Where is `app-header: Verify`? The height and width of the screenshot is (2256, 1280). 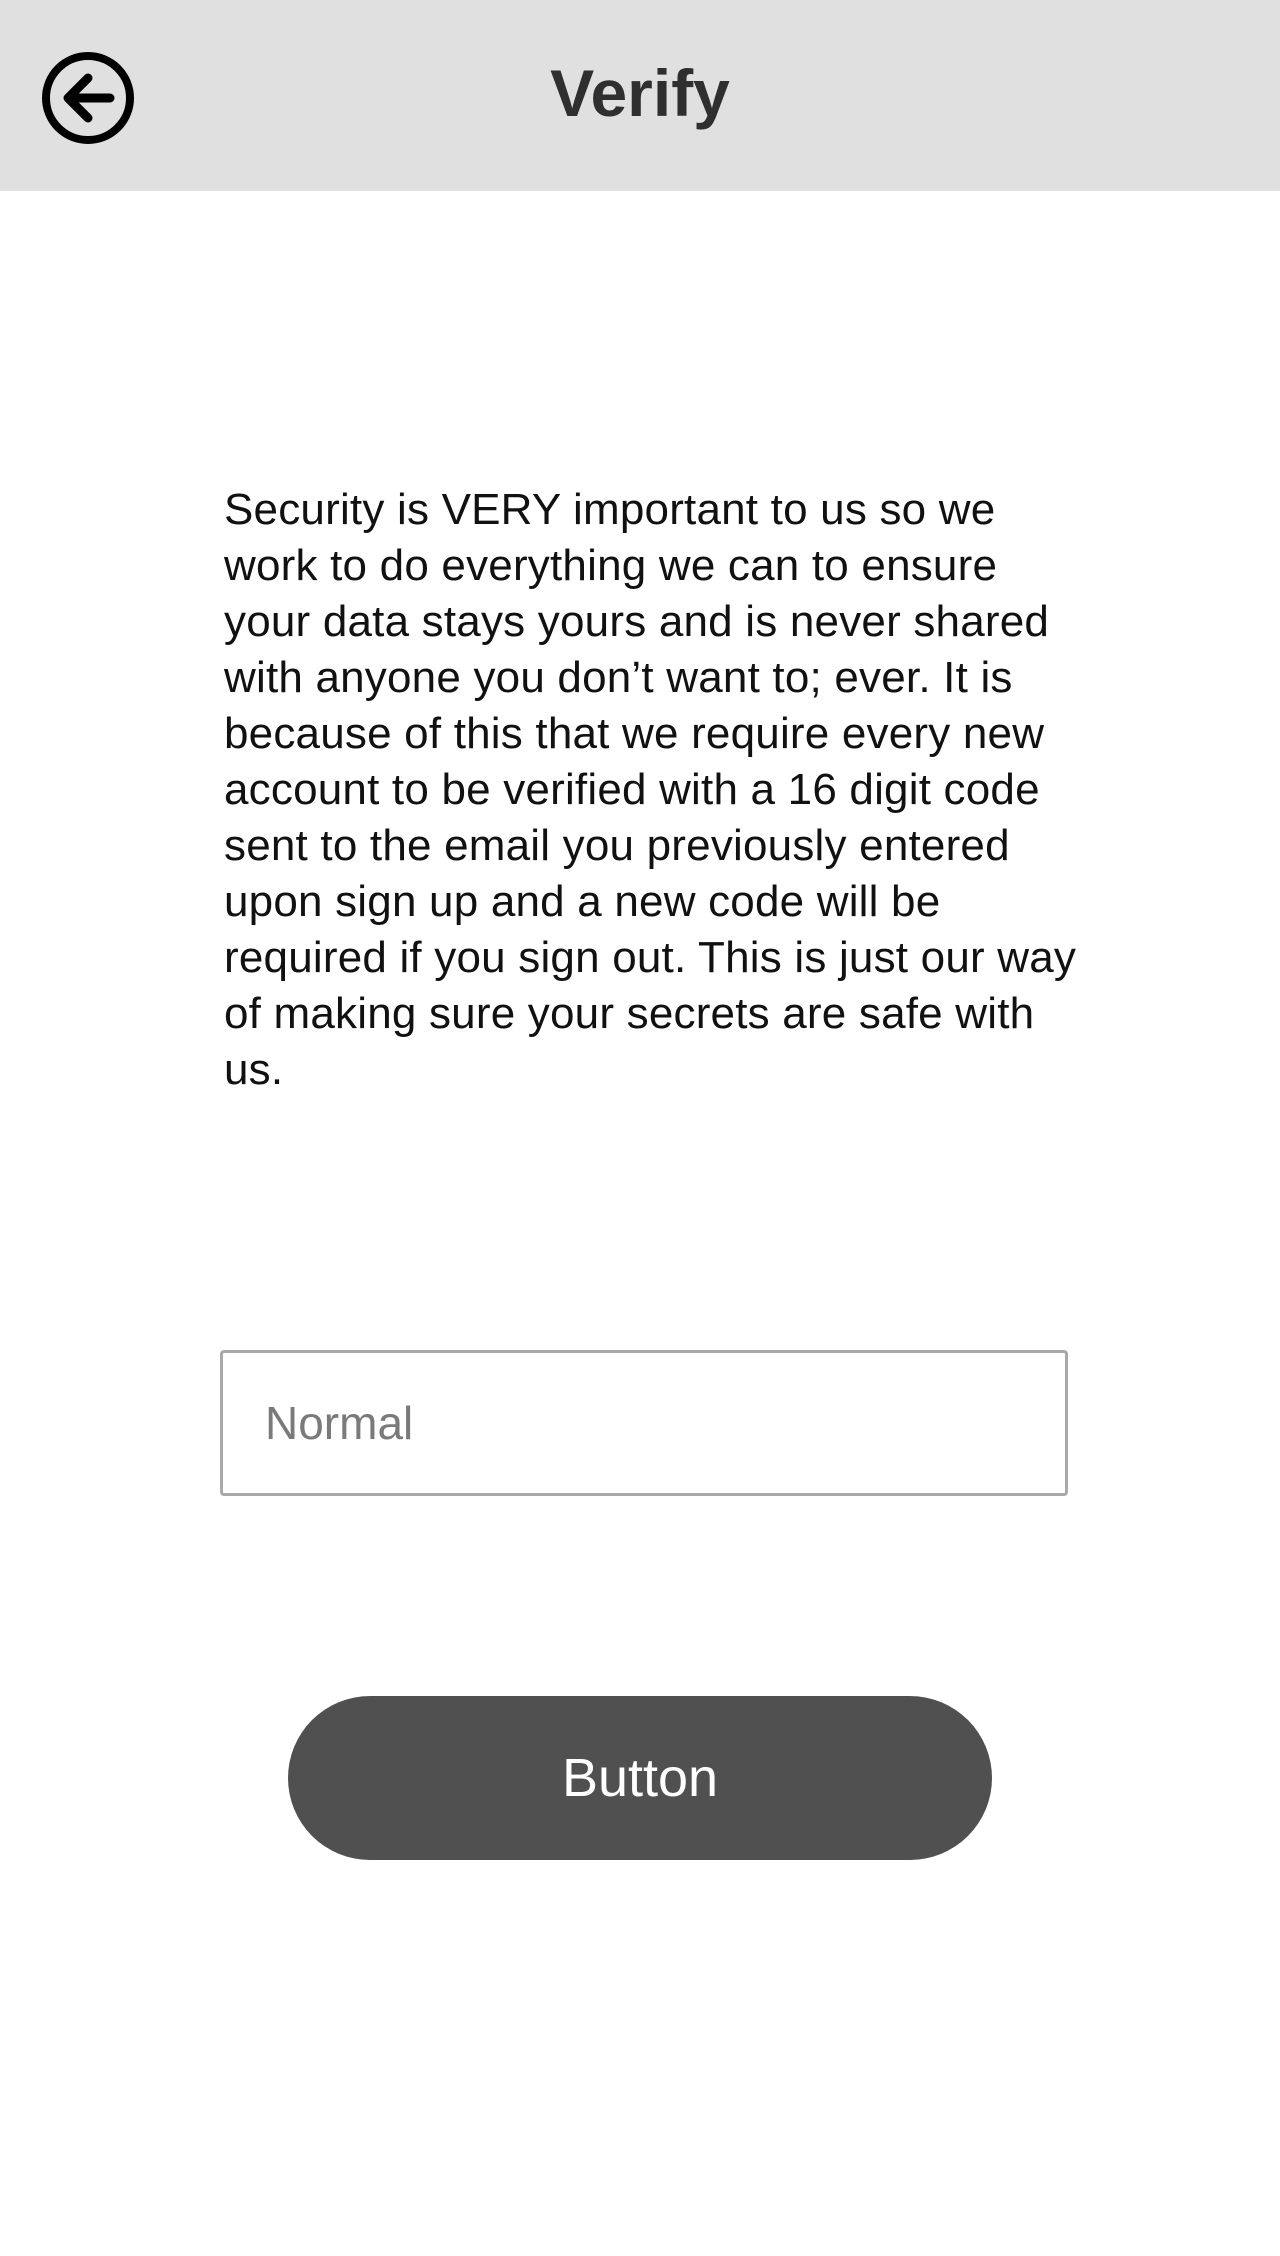 app-header: Verify is located at coordinates (640, 95).